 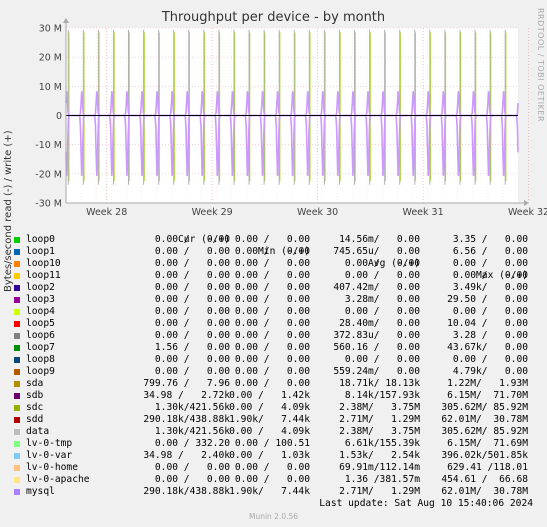 I want to click on legend-avg-value: 18.71k/ 18.13k, so click(x=379, y=383).